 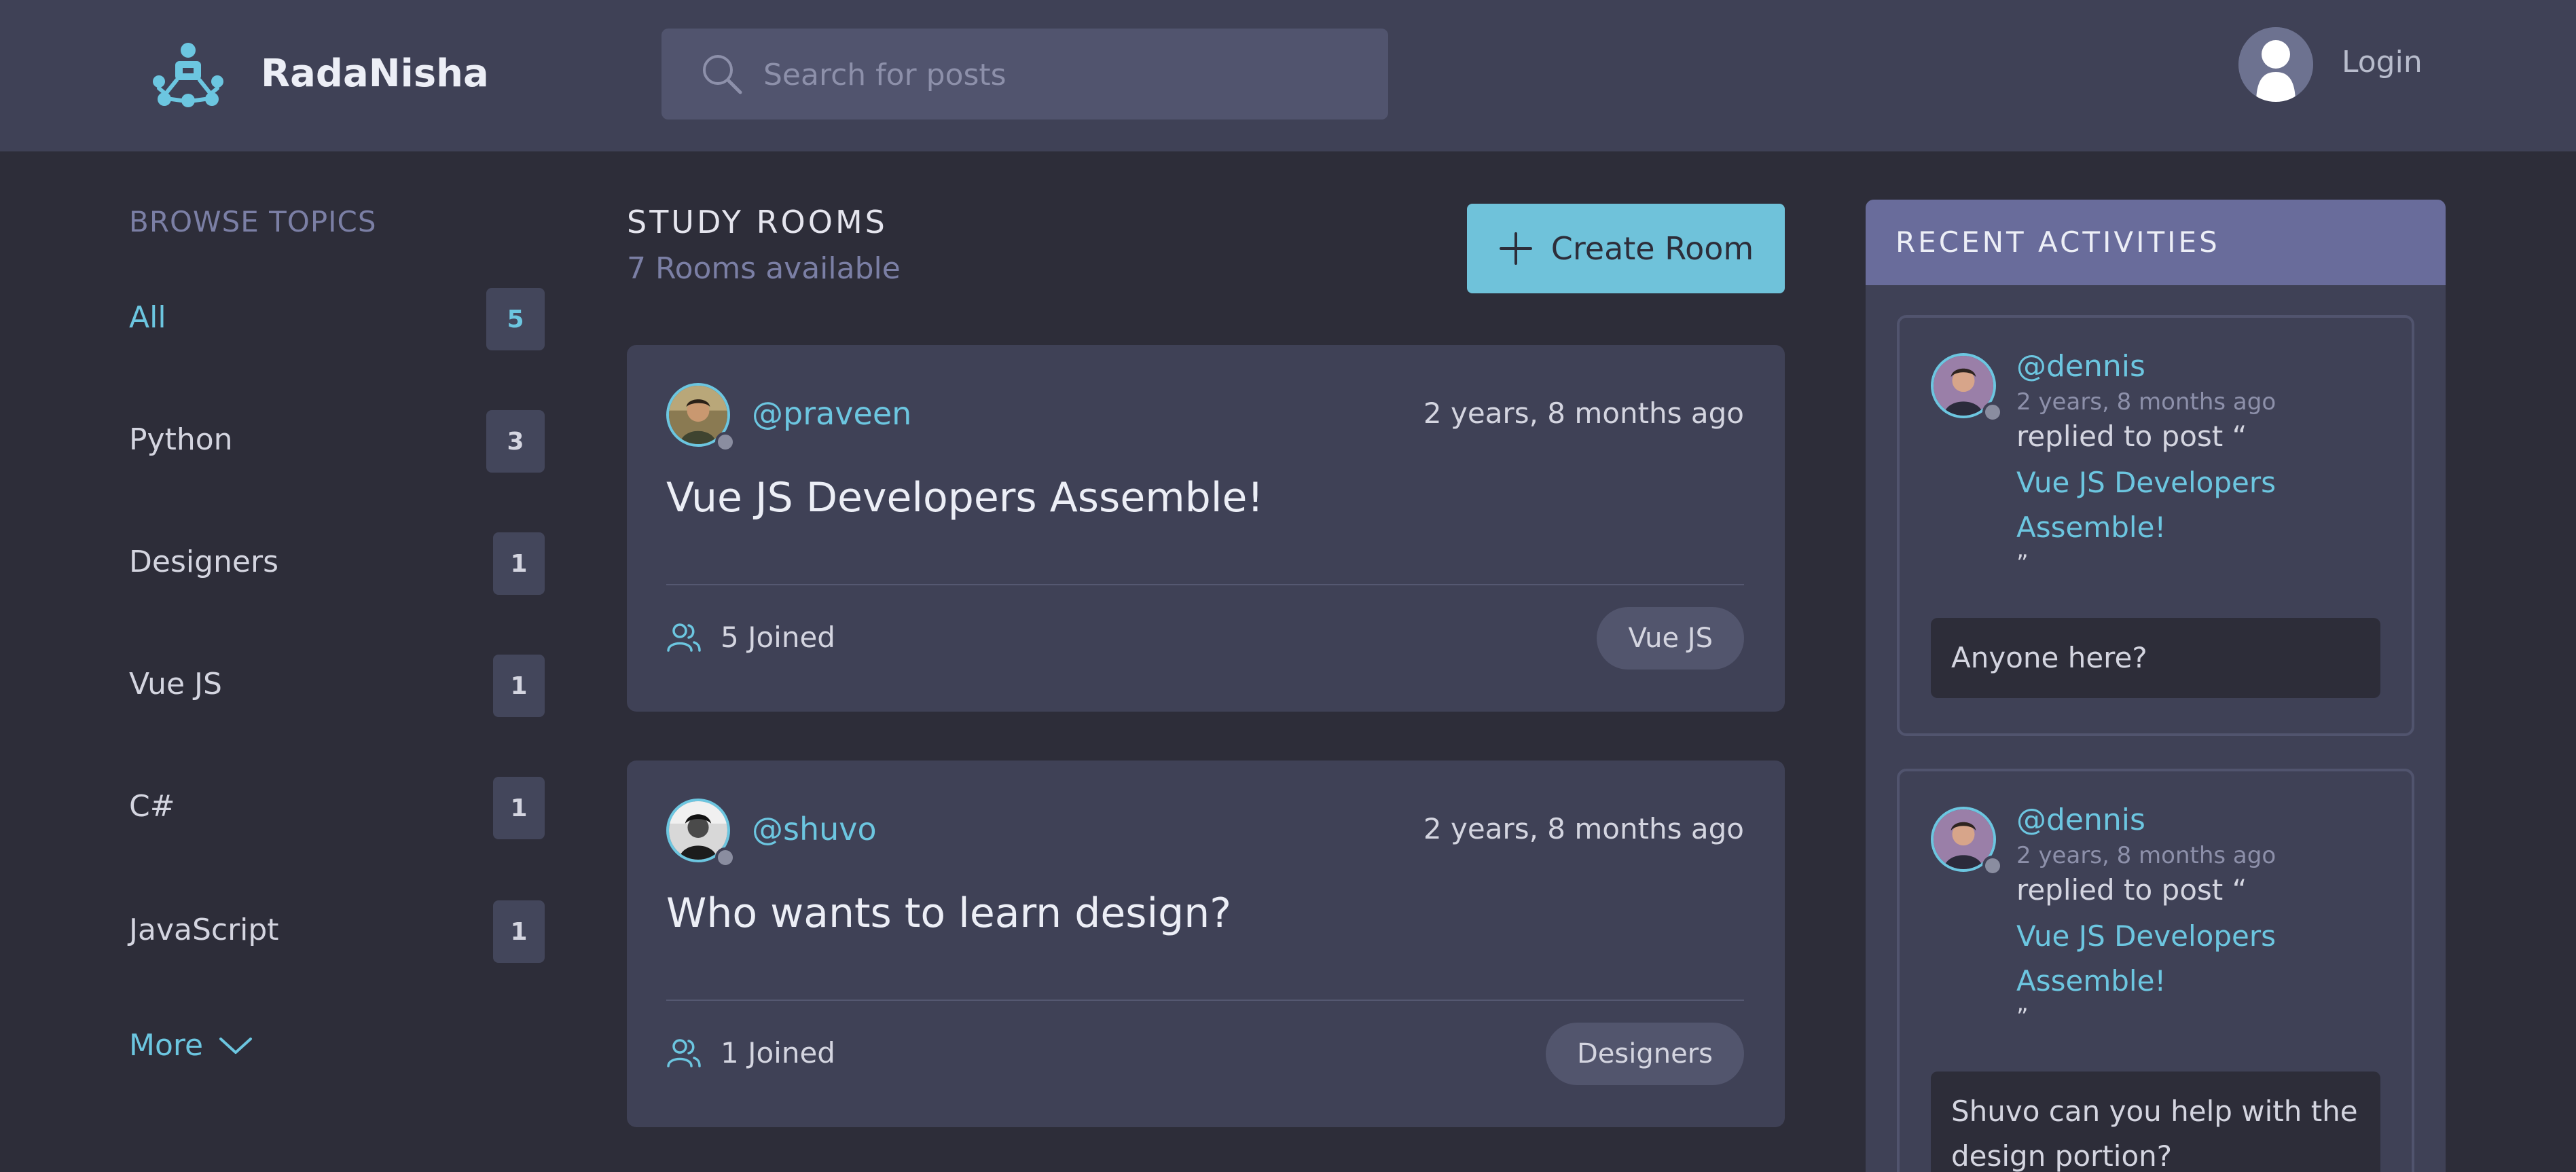 What do you see at coordinates (1062, 75) in the screenshot?
I see `search-input` at bounding box center [1062, 75].